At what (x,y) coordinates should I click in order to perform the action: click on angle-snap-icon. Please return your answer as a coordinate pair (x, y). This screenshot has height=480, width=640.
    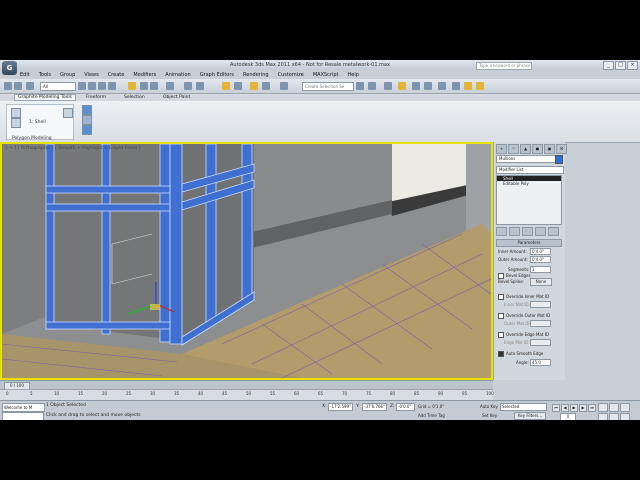
    Looking at the image, I should click on (238, 86).